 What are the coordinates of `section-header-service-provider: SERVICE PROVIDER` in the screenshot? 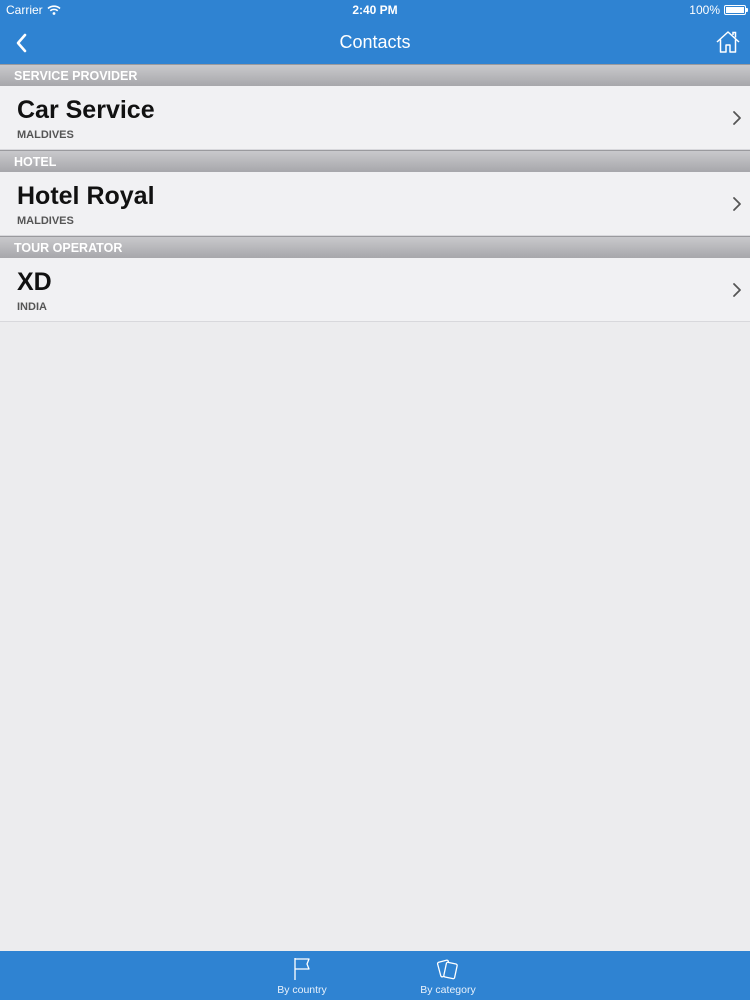 It's located at (375, 75).